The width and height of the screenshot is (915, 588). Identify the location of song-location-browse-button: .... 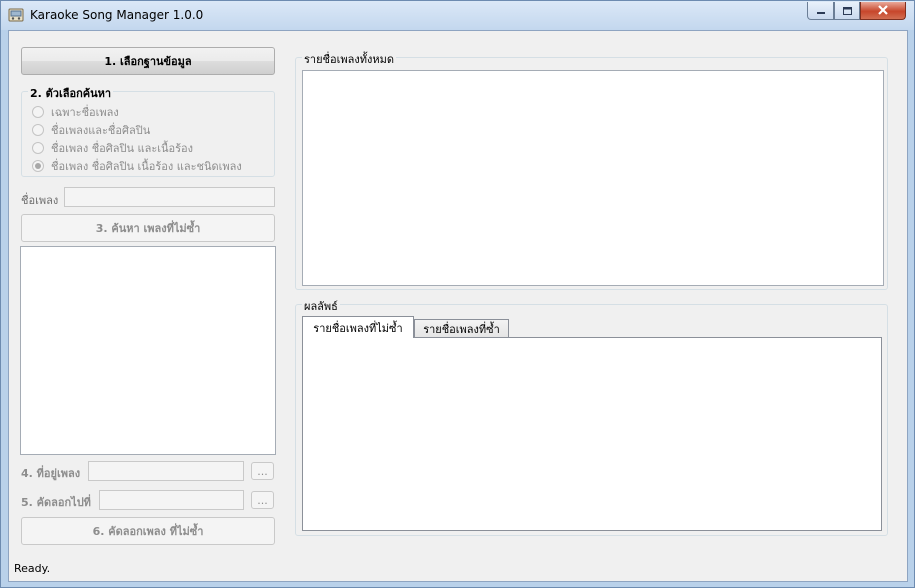
(262, 471).